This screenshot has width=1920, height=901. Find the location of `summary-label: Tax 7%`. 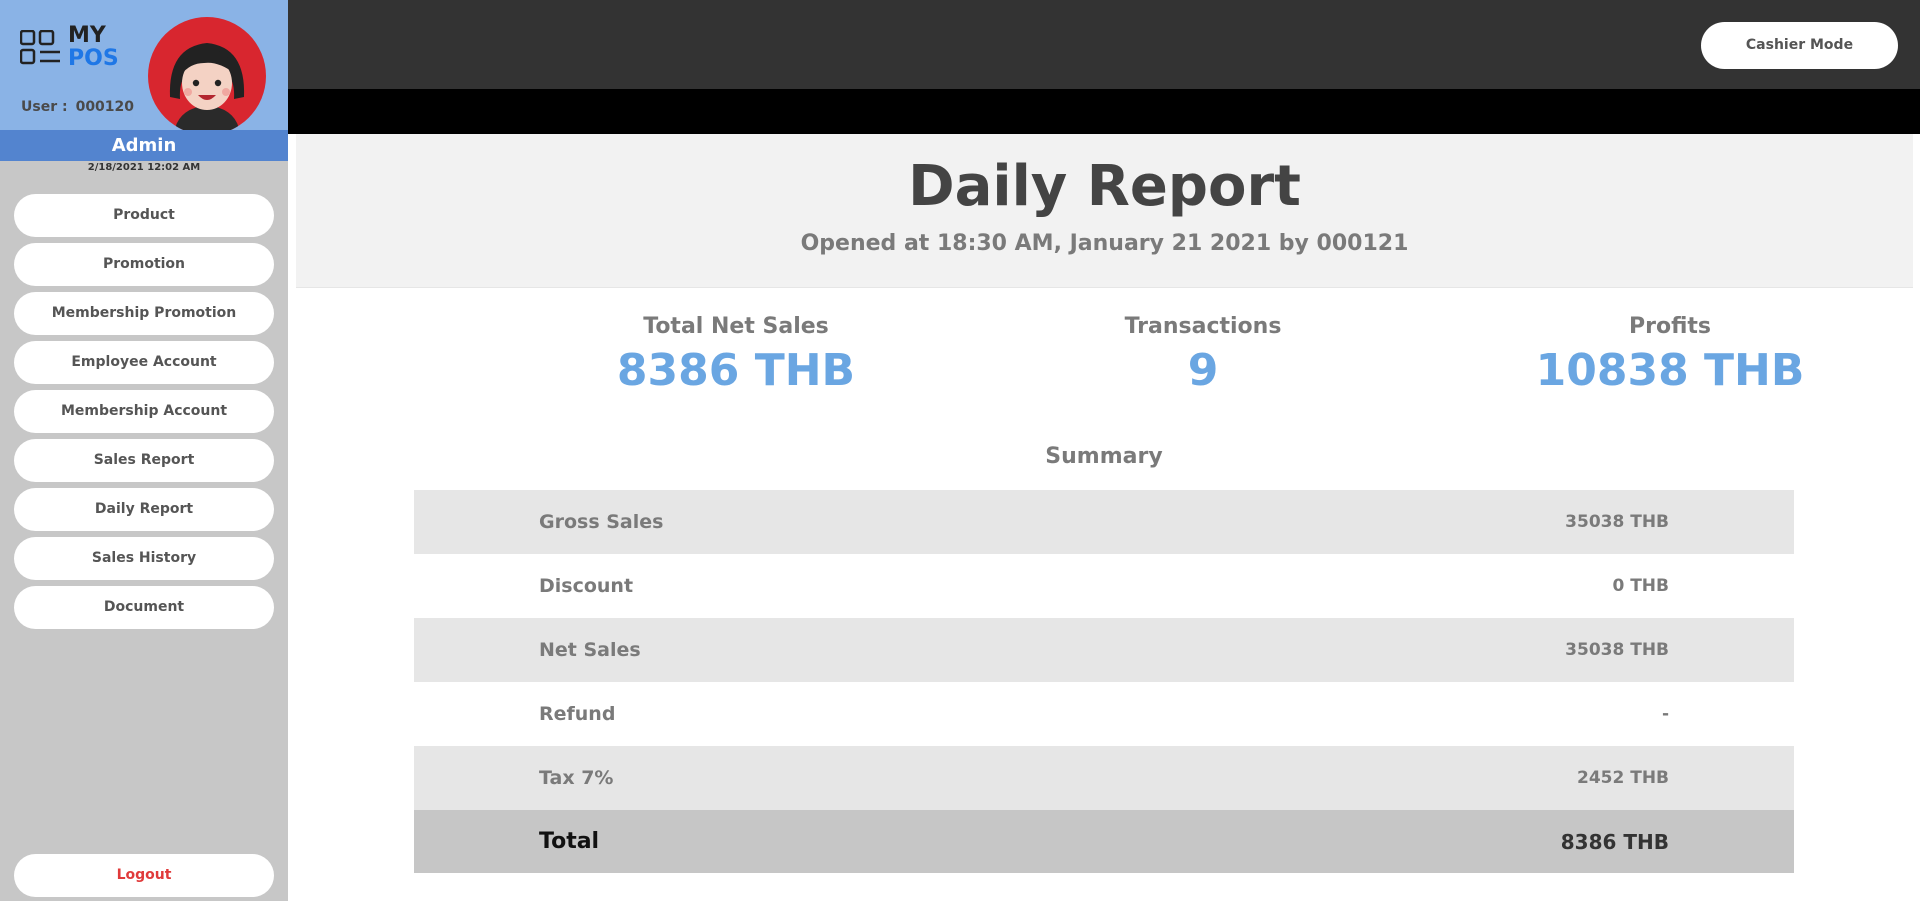

summary-label: Tax 7% is located at coordinates (576, 778).